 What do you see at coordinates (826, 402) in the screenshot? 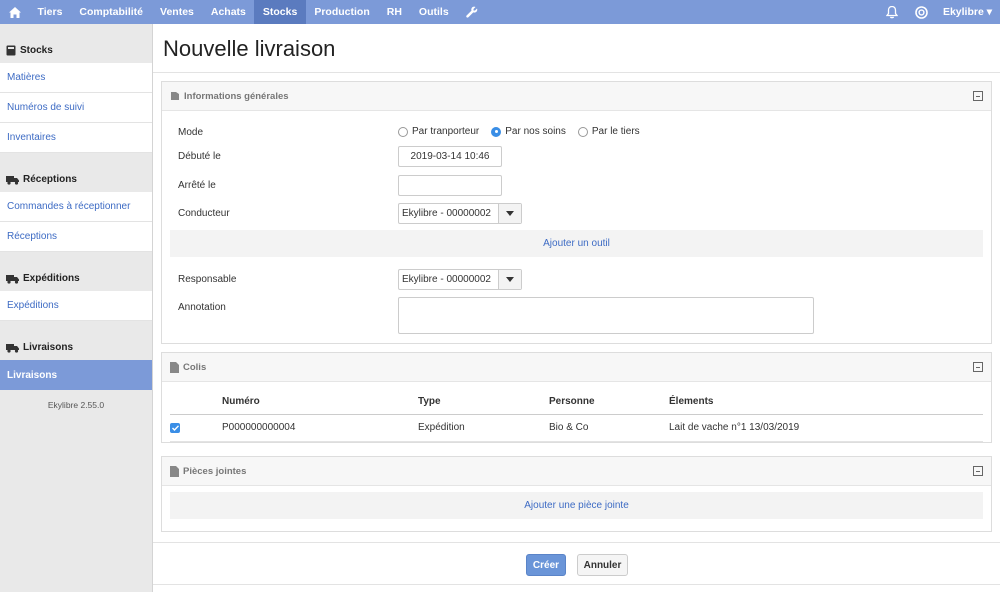
I see `column-header-items: Élements` at bounding box center [826, 402].